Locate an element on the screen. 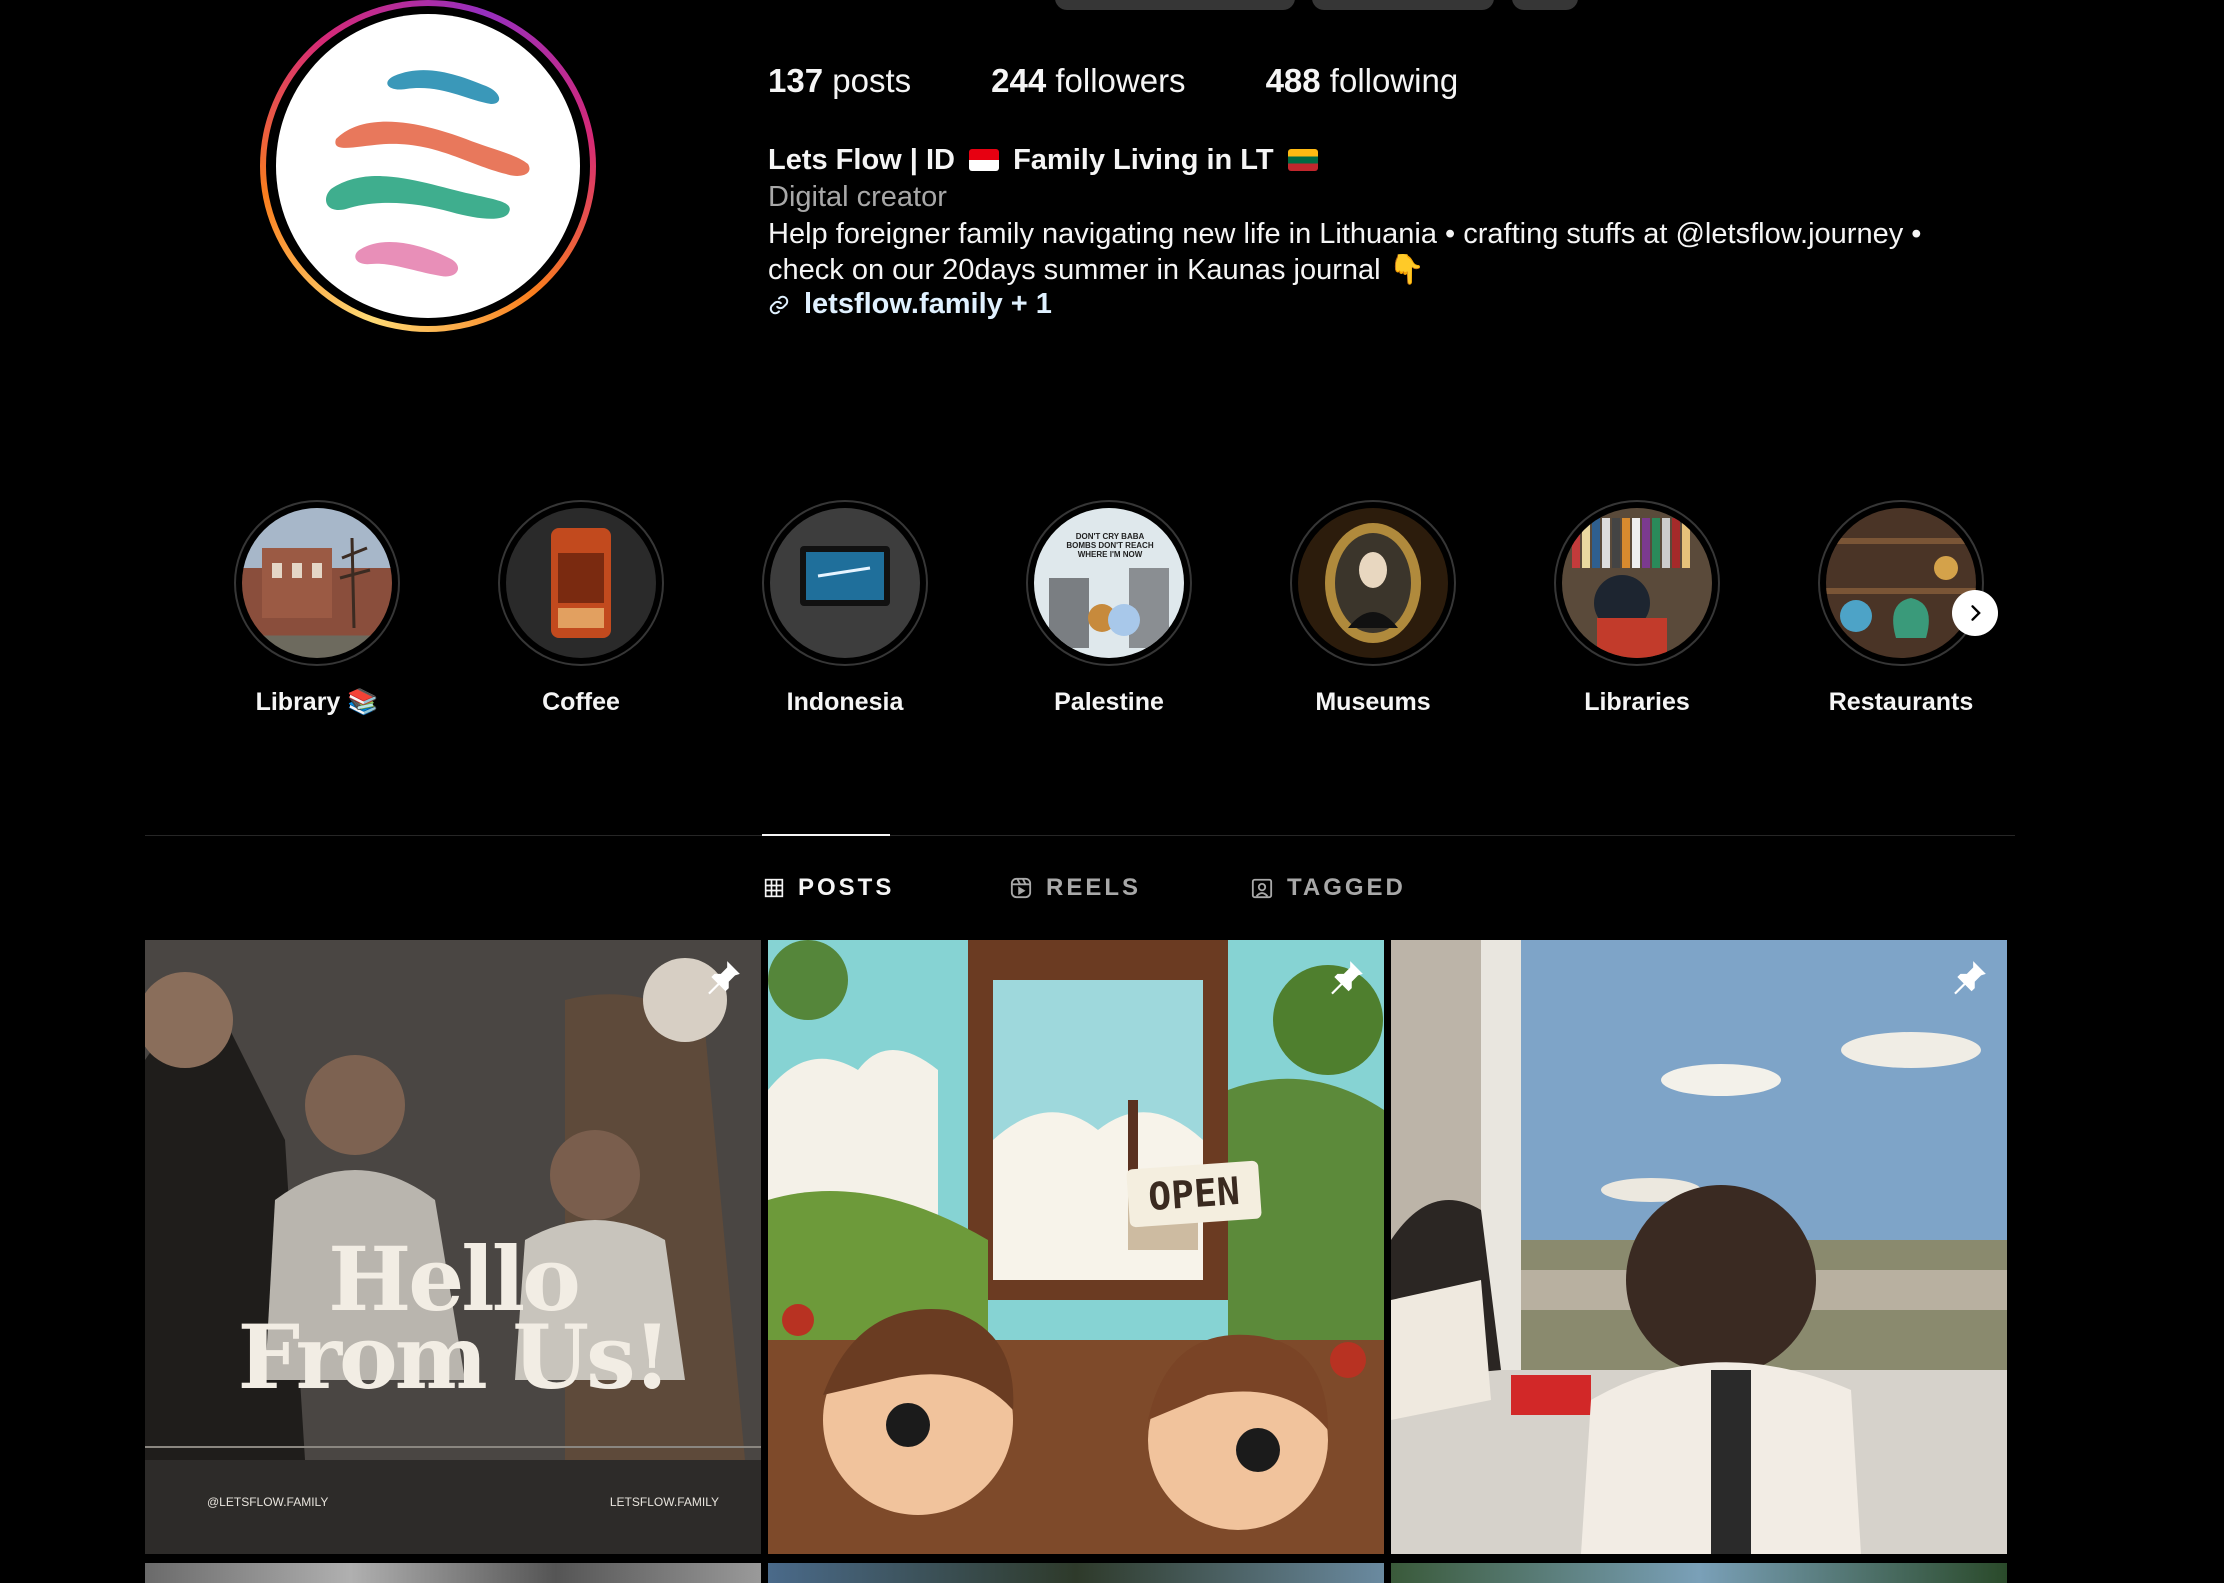  edit-profile-button is located at coordinates (1175, 5).